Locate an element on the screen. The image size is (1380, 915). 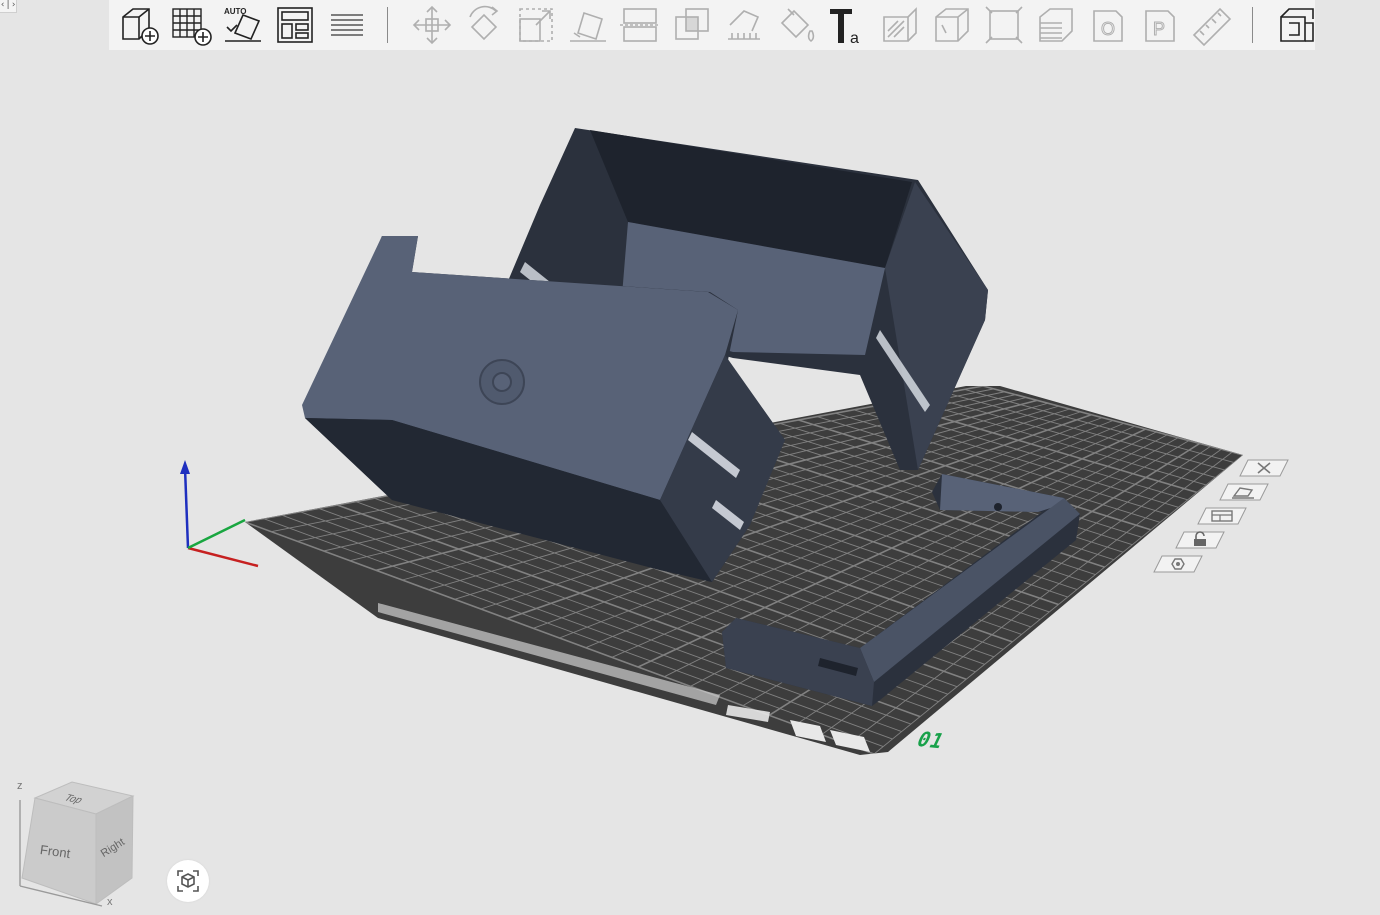
view-cube-x-label: x is located at coordinates (110, 902).